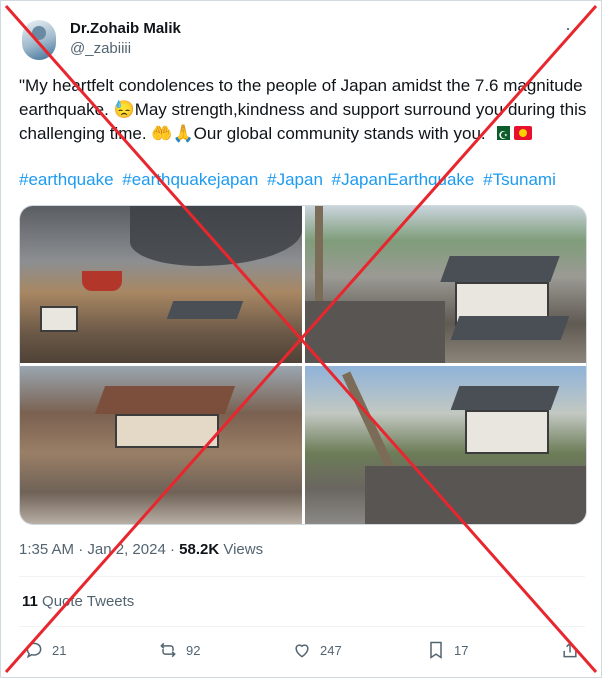 Image resolution: width=602 pixels, height=678 pixels. I want to click on tweet-date: Jan 2, 2024, so click(126, 549).